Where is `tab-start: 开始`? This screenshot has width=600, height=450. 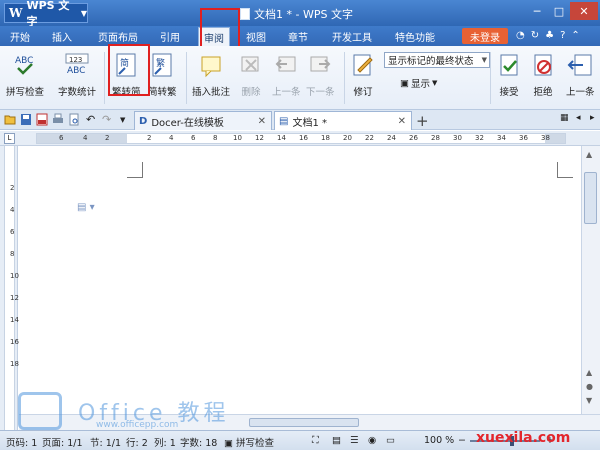 tab-start: 开始 is located at coordinates (20, 36).